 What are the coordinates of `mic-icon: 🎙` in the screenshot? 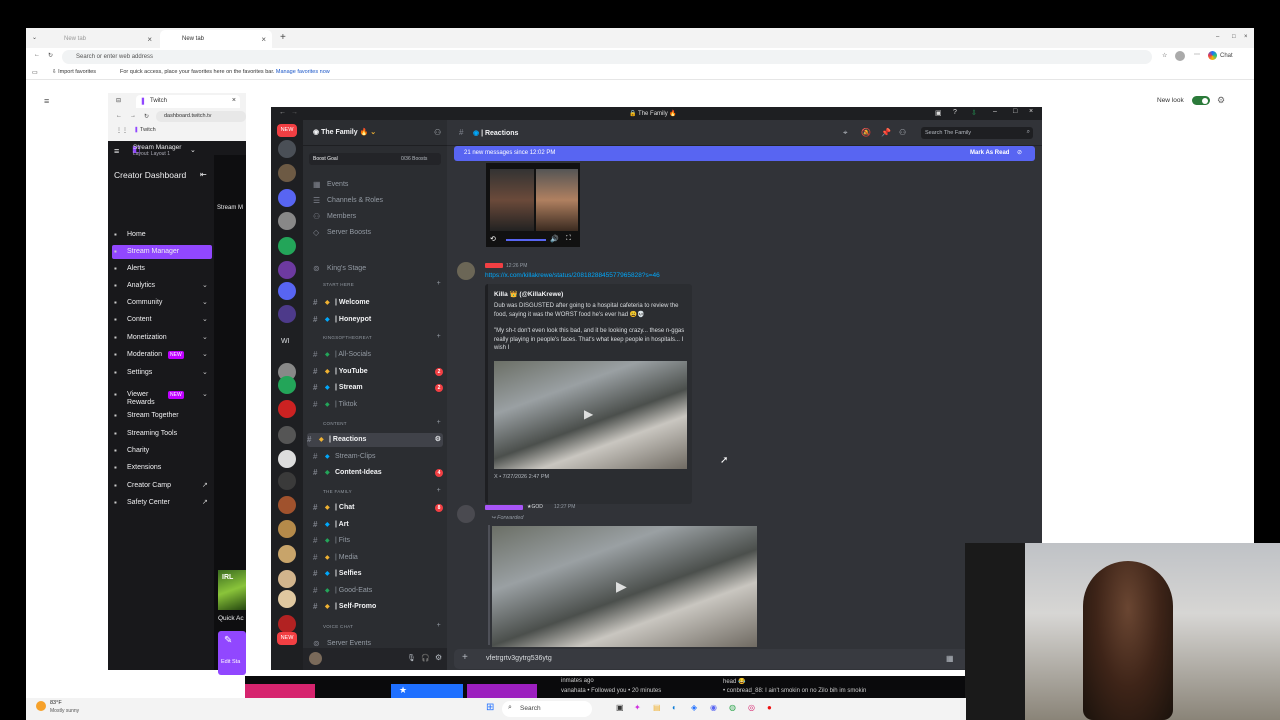 It's located at (411, 658).